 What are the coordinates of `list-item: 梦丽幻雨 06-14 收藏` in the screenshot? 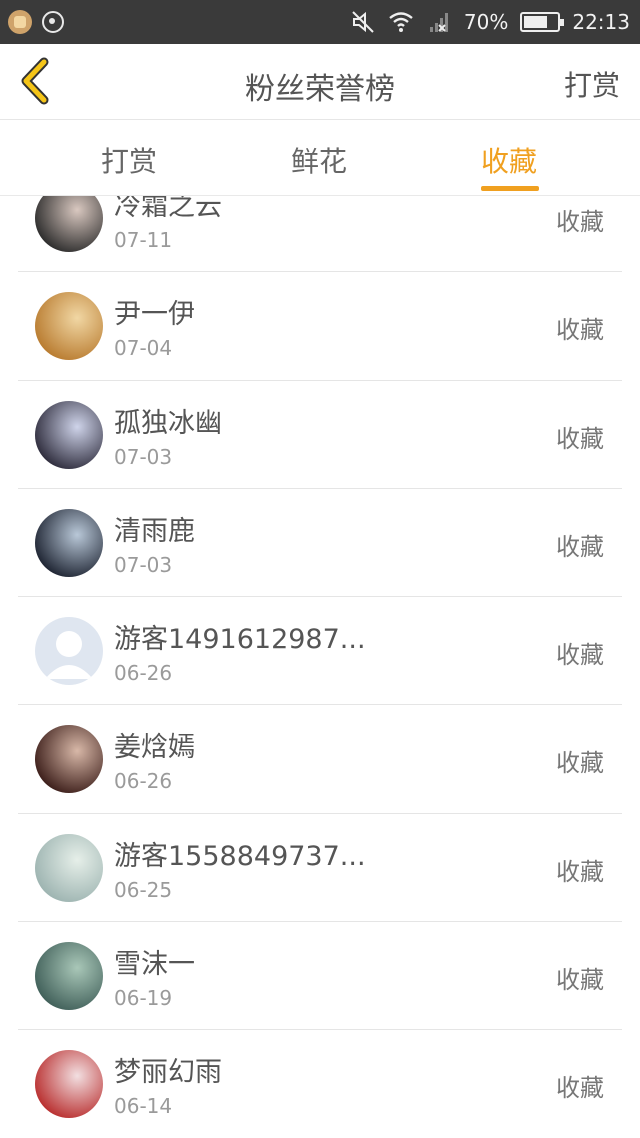 It's located at (320, 1084).